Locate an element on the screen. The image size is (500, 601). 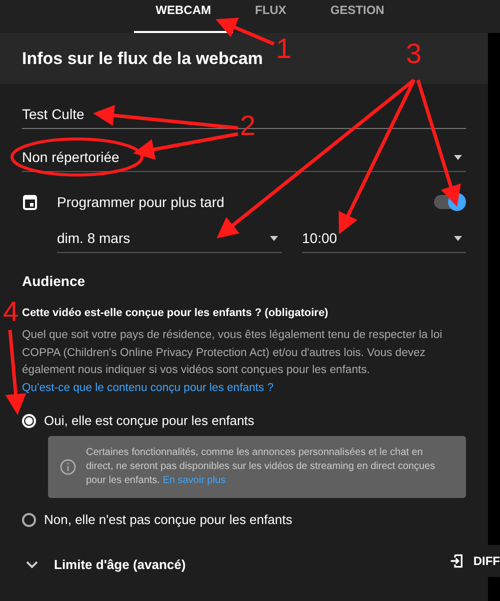
audience-heading: Audience is located at coordinates (54, 281).